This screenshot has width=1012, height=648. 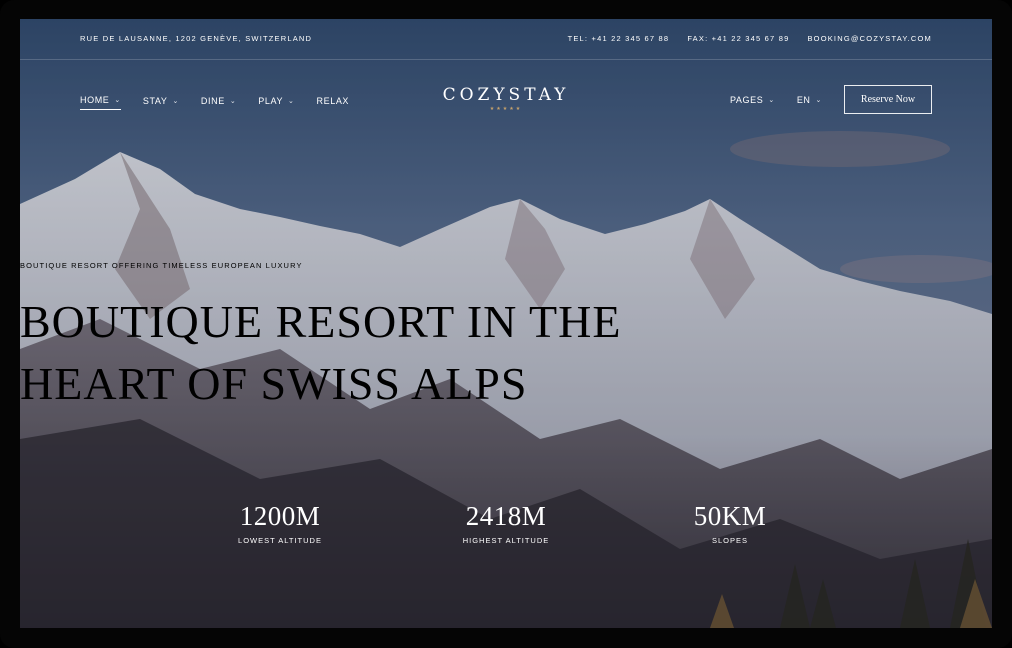 I want to click on utility-nav: PAGES ⌄ EN ⌄ Reserve Now, so click(x=831, y=99).